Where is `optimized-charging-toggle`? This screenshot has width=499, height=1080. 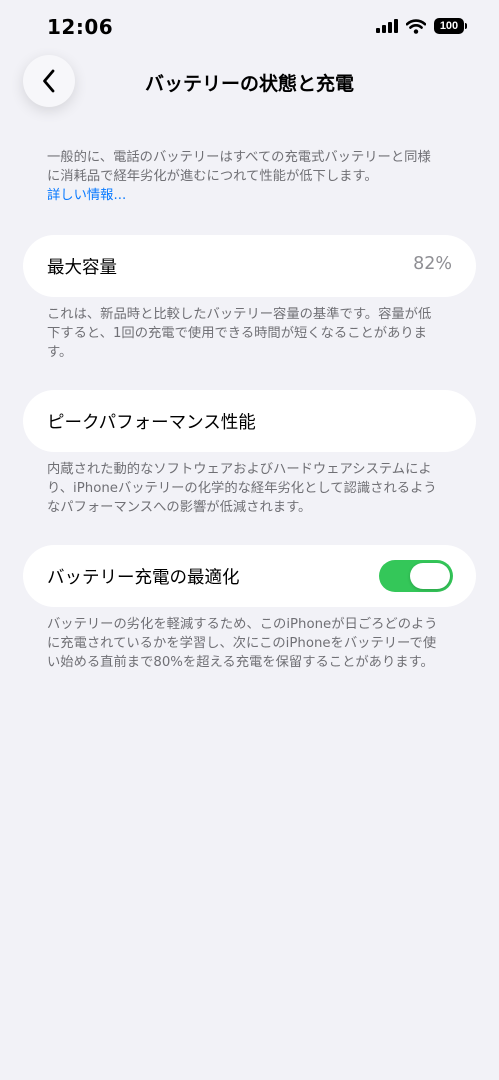
optimized-charging-toggle is located at coordinates (416, 576).